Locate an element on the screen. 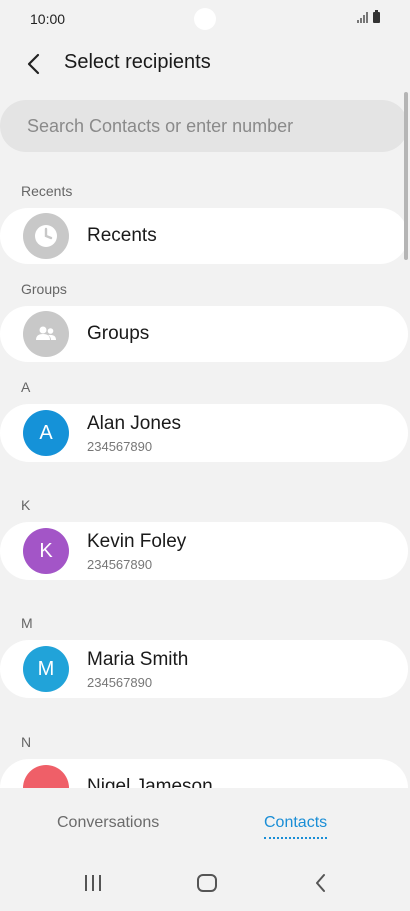 The image size is (410, 911). bottom-tabs: Conversations Contacts is located at coordinates (205, 819).